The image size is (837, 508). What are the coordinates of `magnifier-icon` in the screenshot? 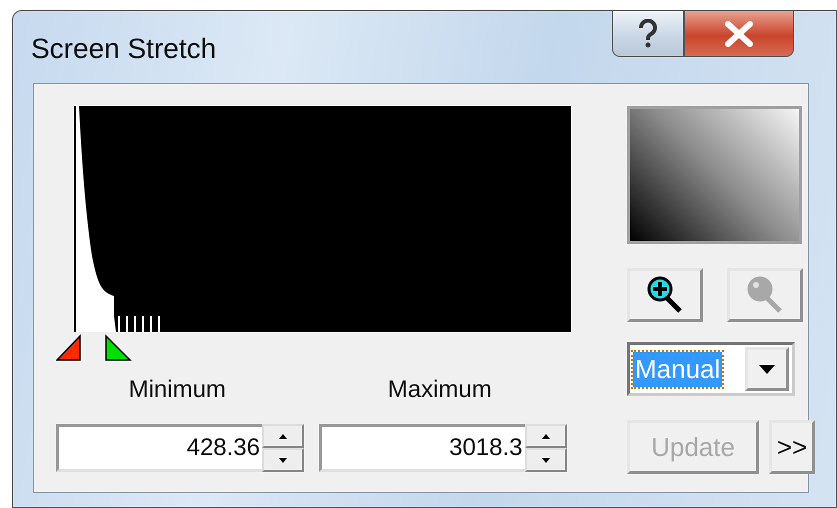 It's located at (765, 295).